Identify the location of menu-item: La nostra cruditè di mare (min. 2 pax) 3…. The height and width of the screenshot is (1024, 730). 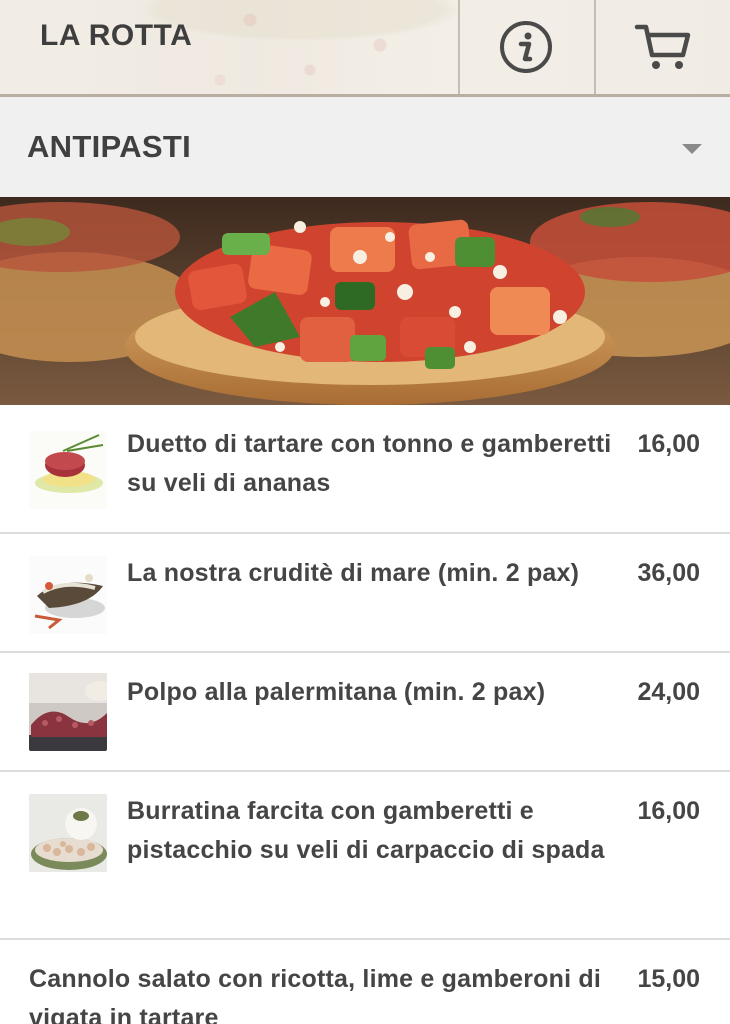
(365, 593).